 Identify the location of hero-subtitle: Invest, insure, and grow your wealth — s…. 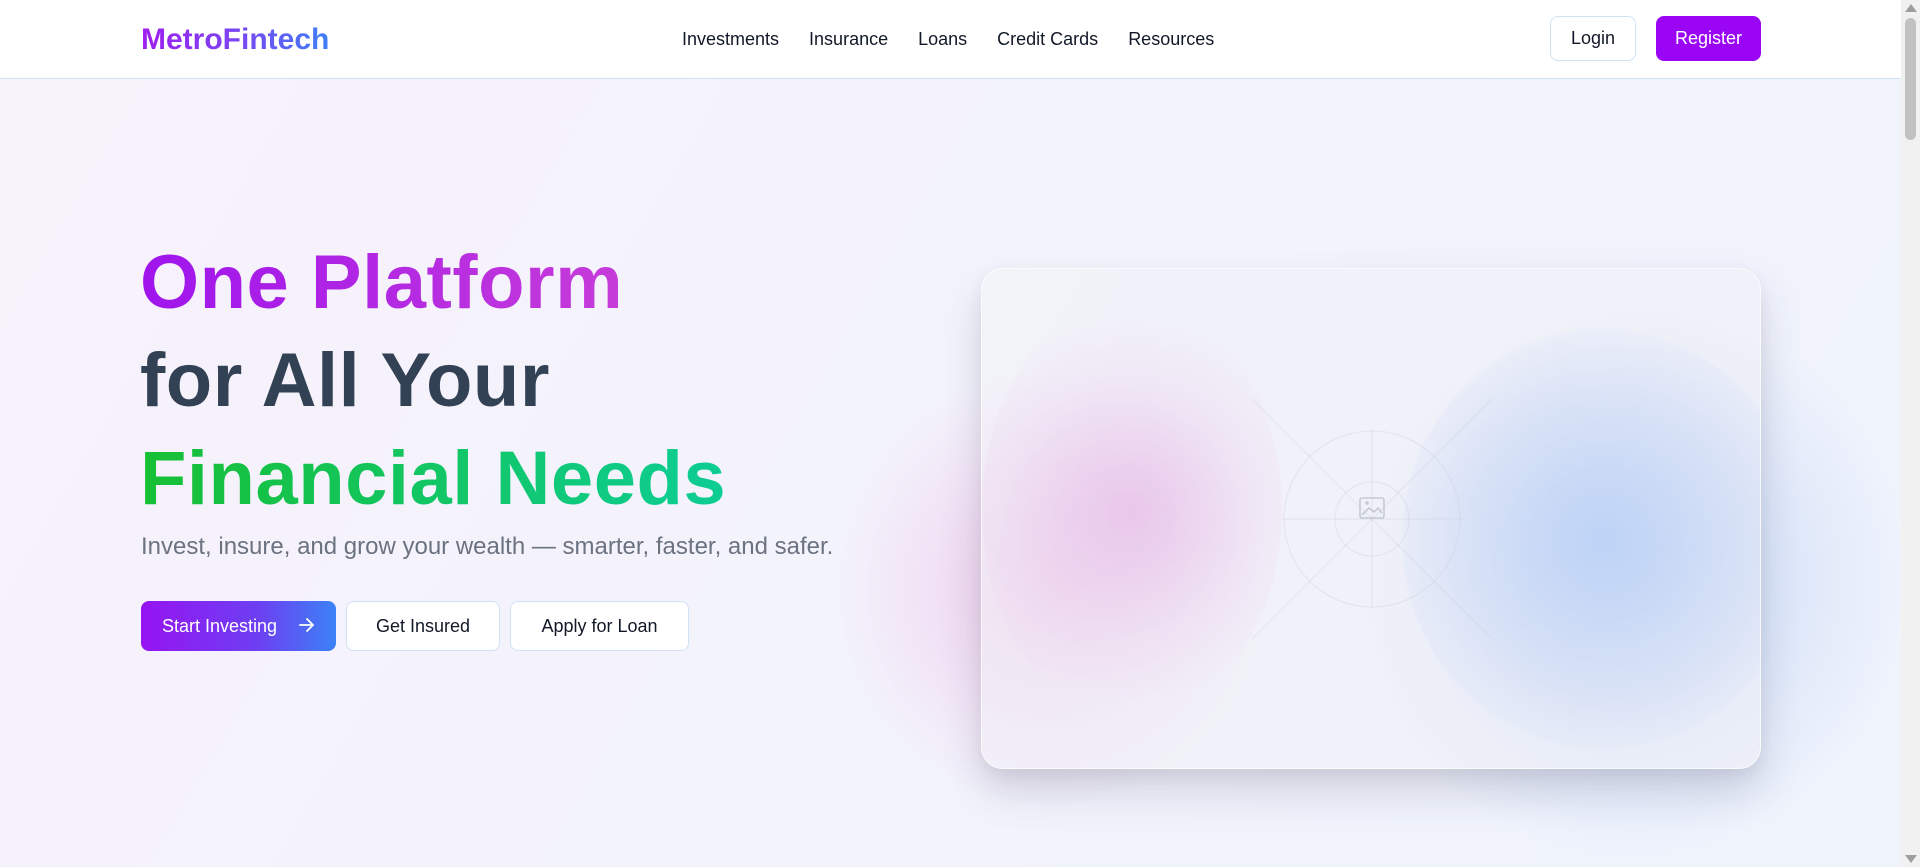
(487, 546).